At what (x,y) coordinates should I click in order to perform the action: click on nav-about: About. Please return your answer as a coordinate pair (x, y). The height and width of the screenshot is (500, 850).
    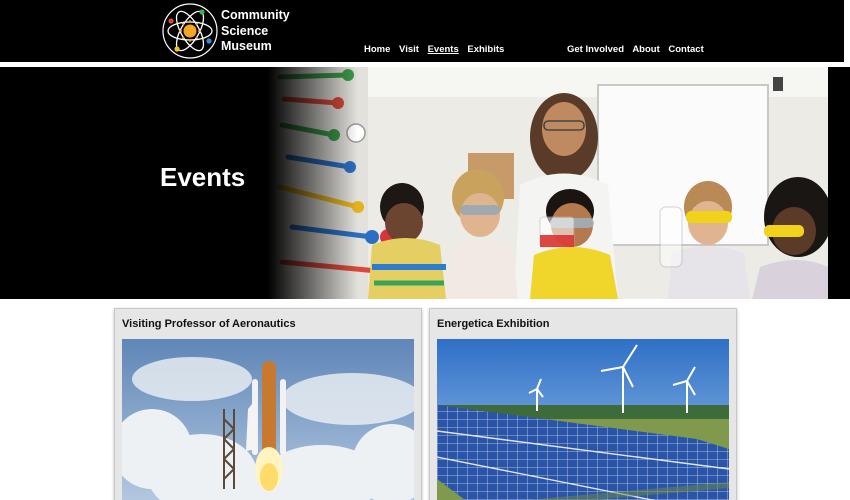
    Looking at the image, I should click on (645, 49).